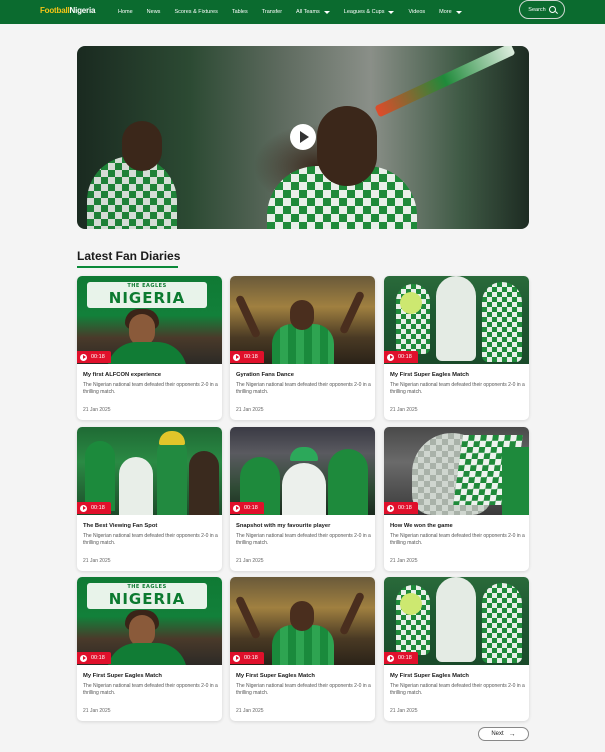 This screenshot has height=752, width=605. Describe the element at coordinates (122, 375) in the screenshot. I see `card-title: My first ALFCON experience` at that location.